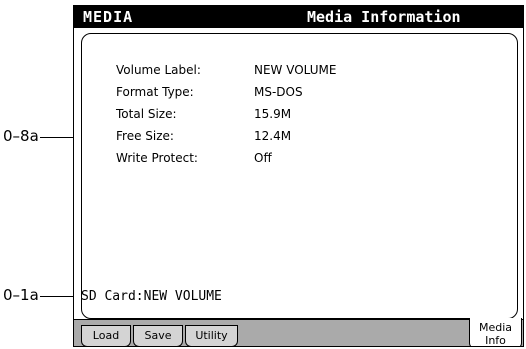 The image size is (526, 349). I want to click on callout-media-info-line, so click(58, 137).